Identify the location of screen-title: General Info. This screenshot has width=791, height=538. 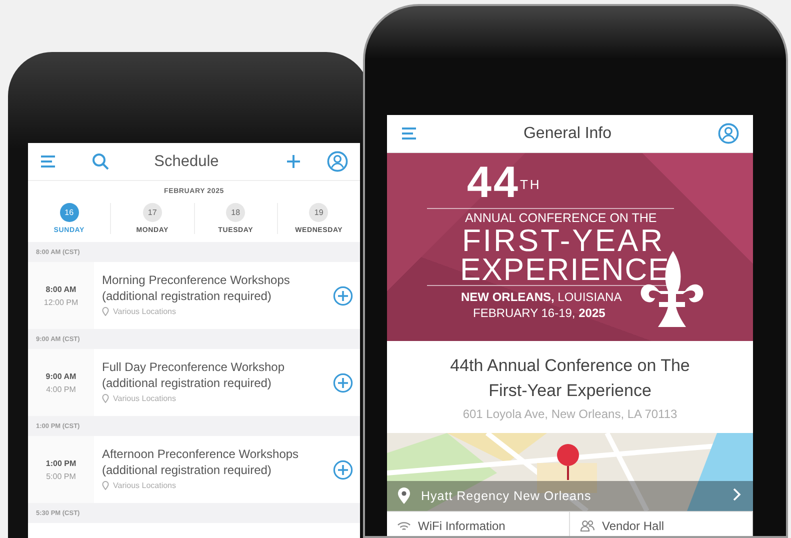
(567, 133).